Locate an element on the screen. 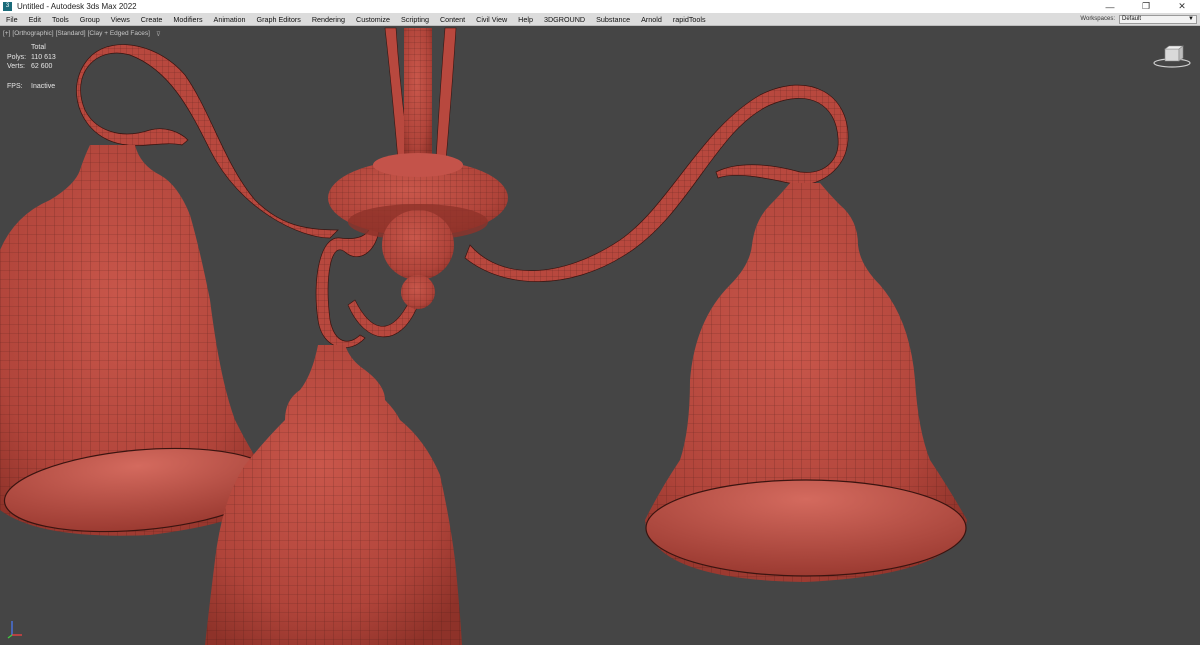  fps-label: FPS: is located at coordinates (15, 86).